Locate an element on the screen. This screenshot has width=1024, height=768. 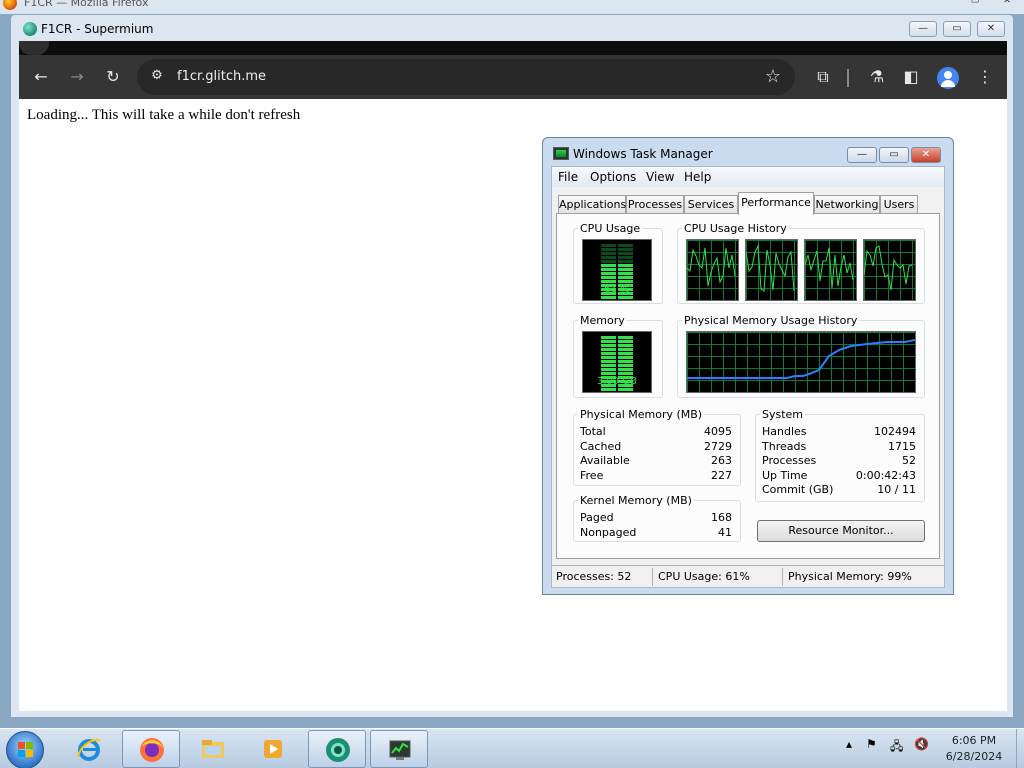
maximize-button: ▭ is located at coordinates (957, 29).